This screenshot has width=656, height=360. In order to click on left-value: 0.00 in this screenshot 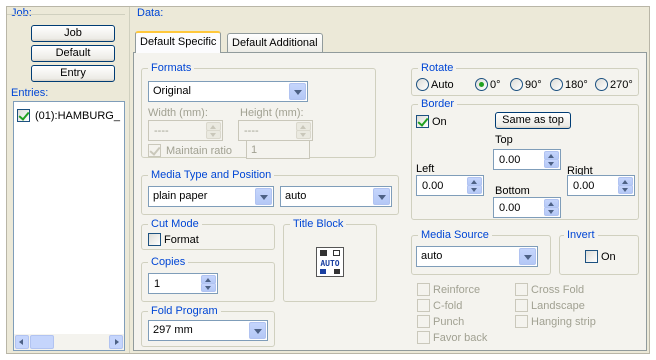, I will do `click(433, 186)`.